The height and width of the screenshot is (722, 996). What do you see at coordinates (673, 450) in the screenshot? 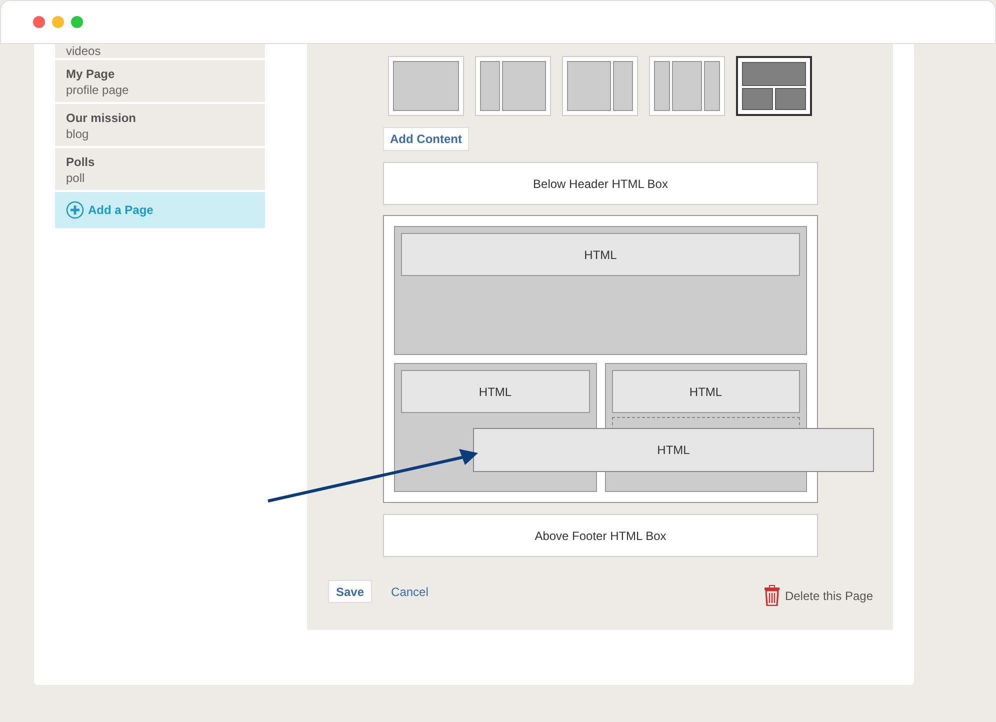
I see `dragged-html-widget: HTML` at bounding box center [673, 450].